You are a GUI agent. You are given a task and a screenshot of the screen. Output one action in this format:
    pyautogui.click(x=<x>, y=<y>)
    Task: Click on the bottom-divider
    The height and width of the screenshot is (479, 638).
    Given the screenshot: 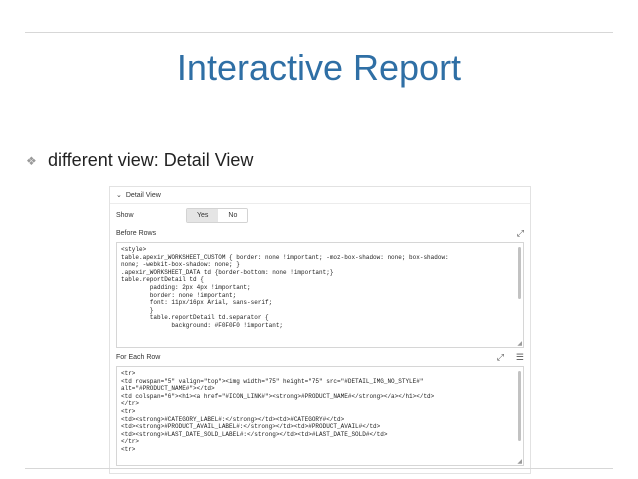 What is the action you would take?
    pyautogui.click(x=319, y=468)
    